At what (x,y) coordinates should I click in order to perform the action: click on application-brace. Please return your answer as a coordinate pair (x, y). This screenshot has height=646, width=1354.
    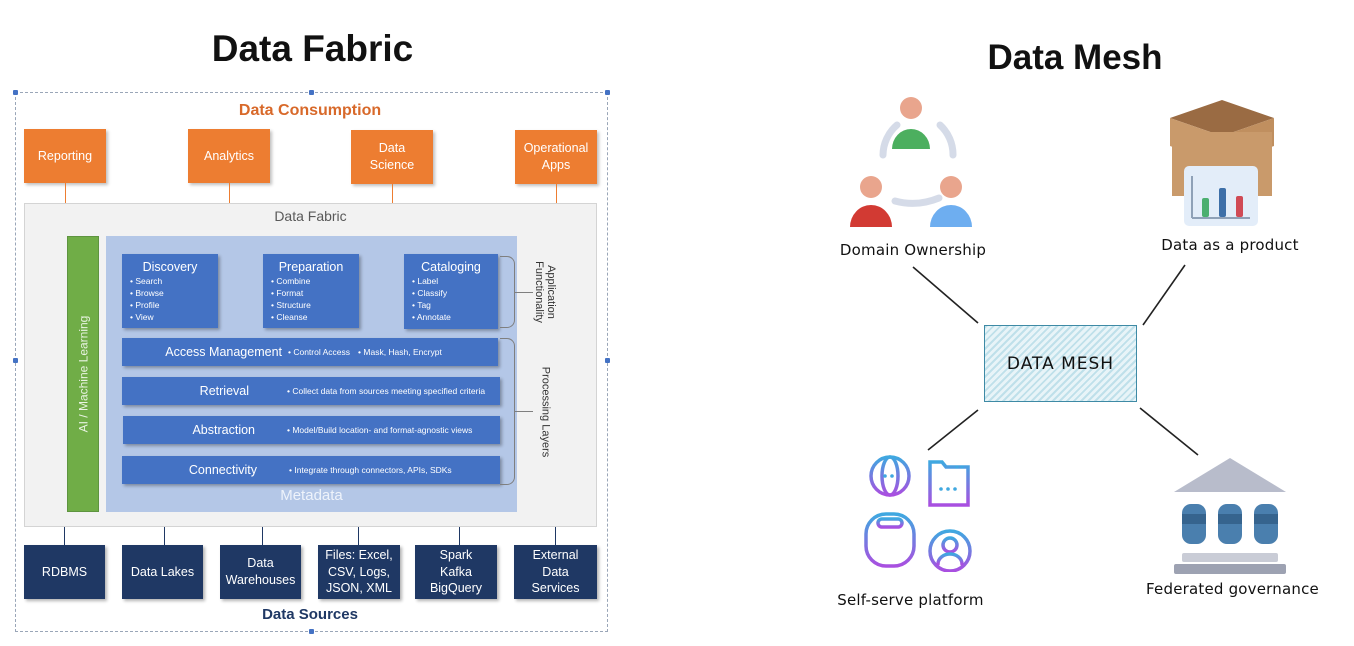
    Looking at the image, I should click on (507, 292).